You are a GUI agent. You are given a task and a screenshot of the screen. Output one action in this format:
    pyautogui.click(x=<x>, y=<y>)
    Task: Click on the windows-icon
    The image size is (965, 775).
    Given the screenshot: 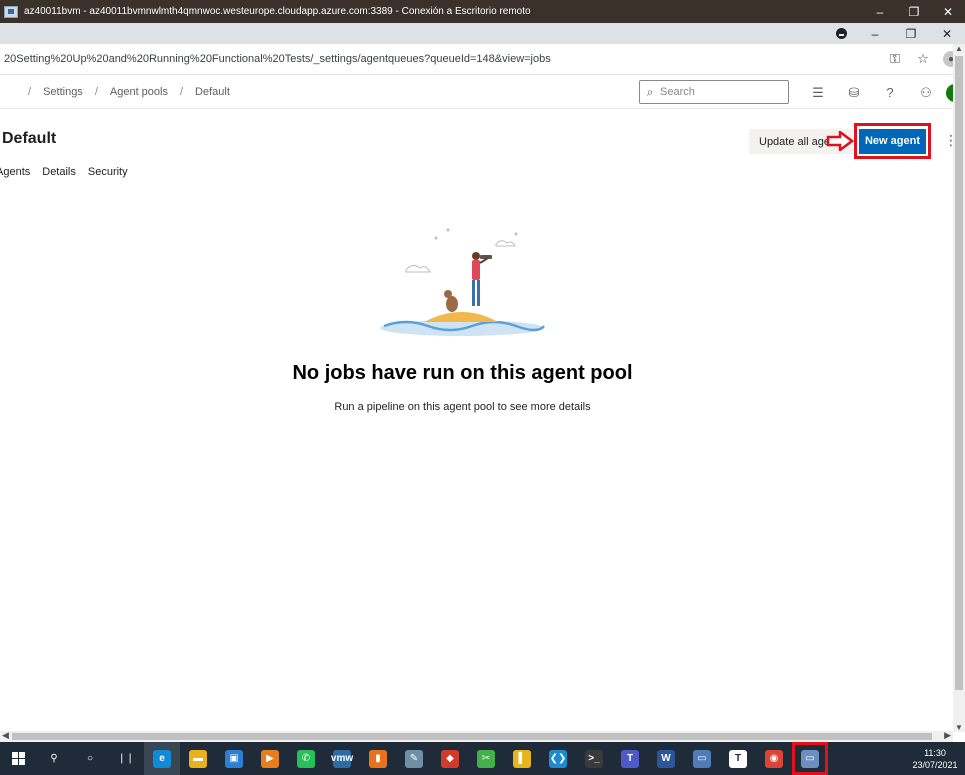 What is the action you would take?
    pyautogui.click(x=18, y=758)
    